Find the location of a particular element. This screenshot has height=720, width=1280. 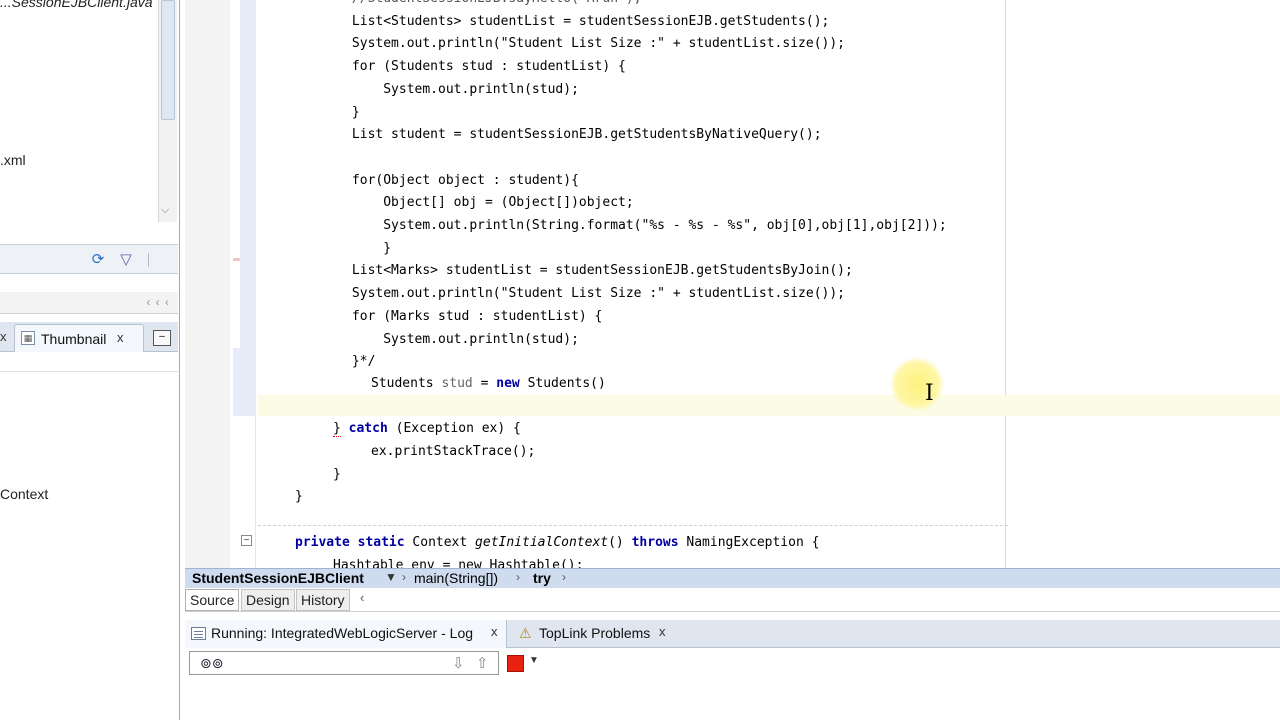

sync-icon: ⟳ is located at coordinates (98, 260).